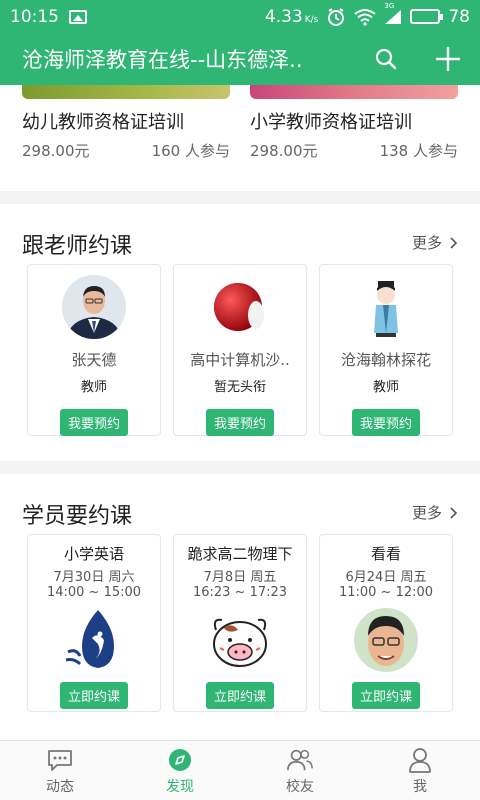 Image resolution: width=480 pixels, height=800 pixels. I want to click on lesson-request-card: 小学英语 7月30日 周六 14:00 ~ 15:00 立即约课, so click(94, 623).